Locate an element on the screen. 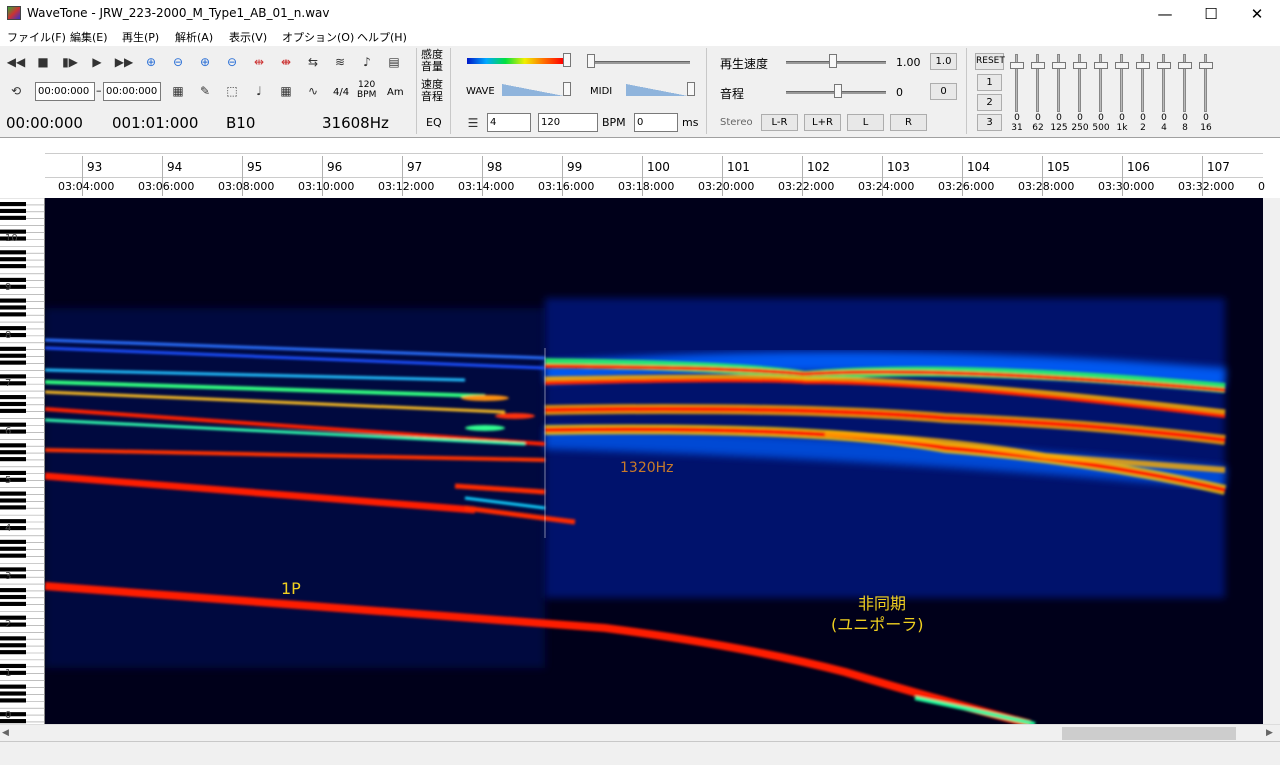  pen-icon: ✎ is located at coordinates (205, 91).